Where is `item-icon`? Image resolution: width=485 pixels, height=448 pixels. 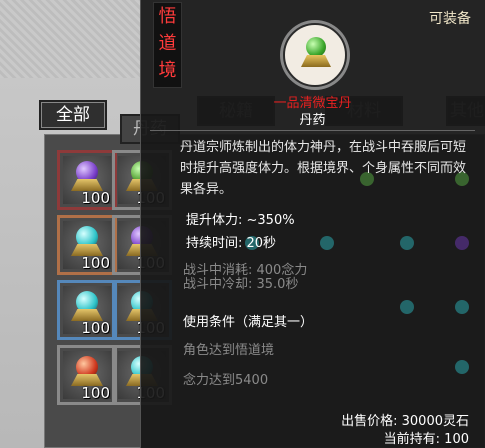
item-icon is located at coordinates (315, 55).